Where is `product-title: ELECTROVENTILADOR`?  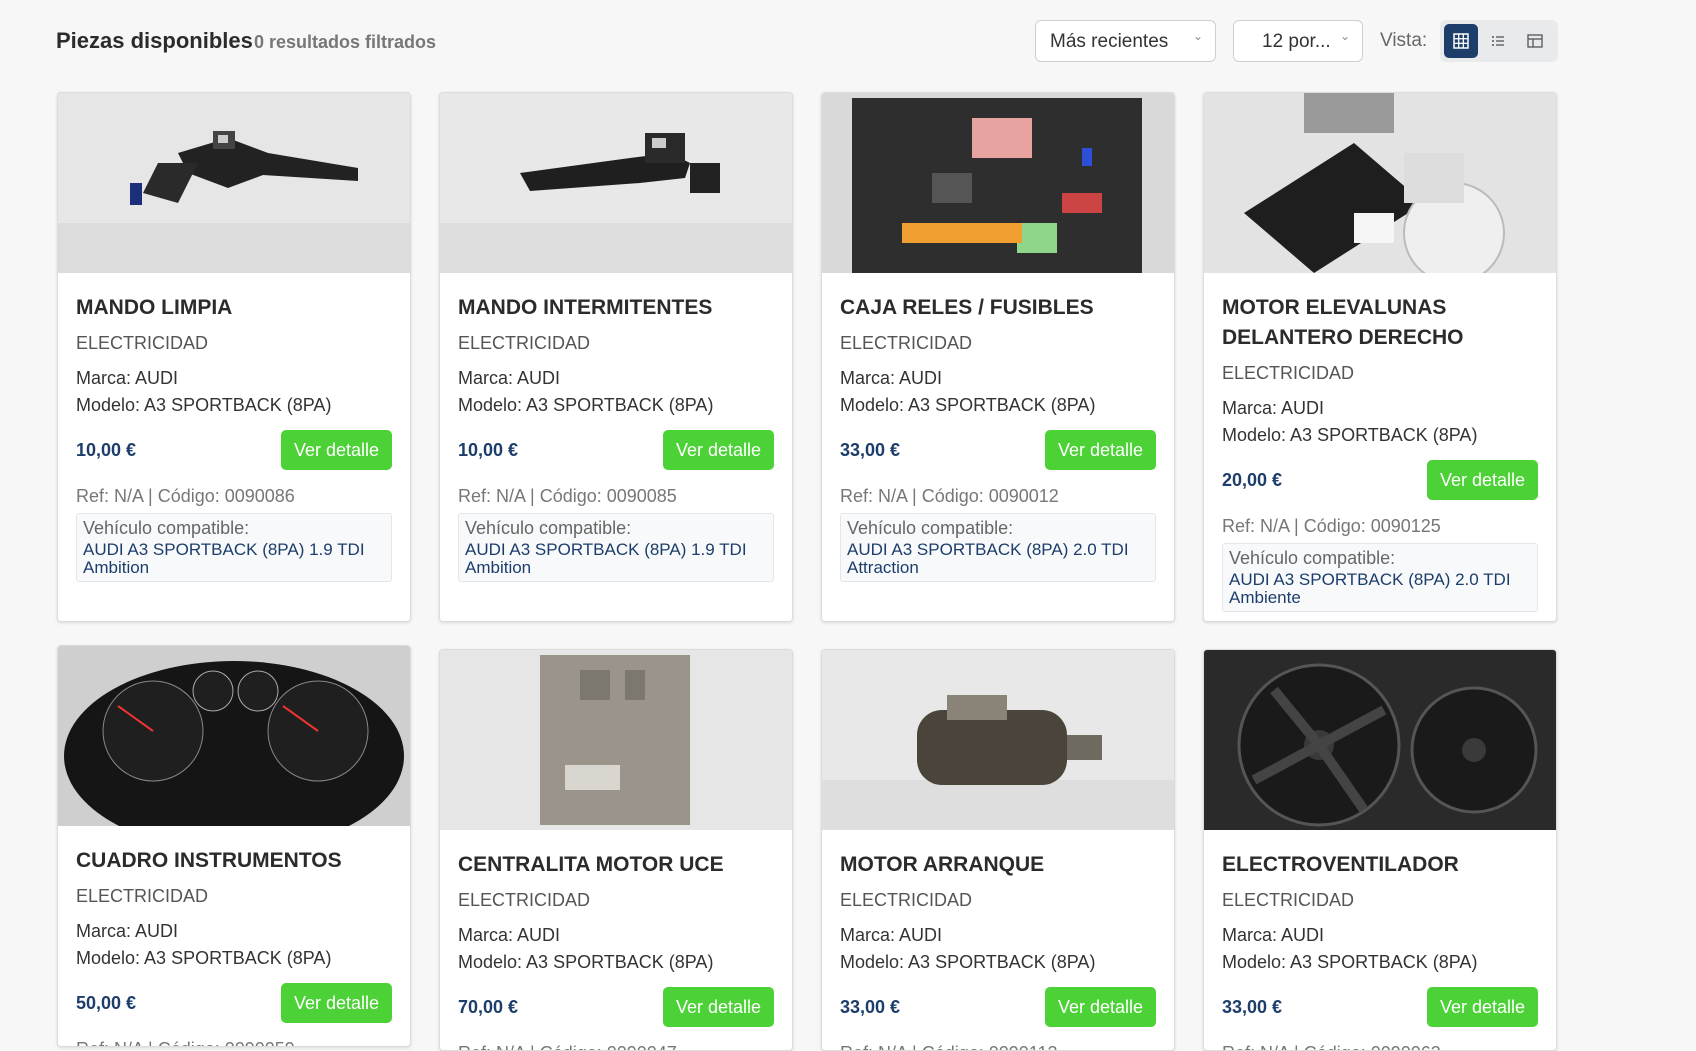
product-title: ELECTROVENTILADOR is located at coordinates (1380, 865).